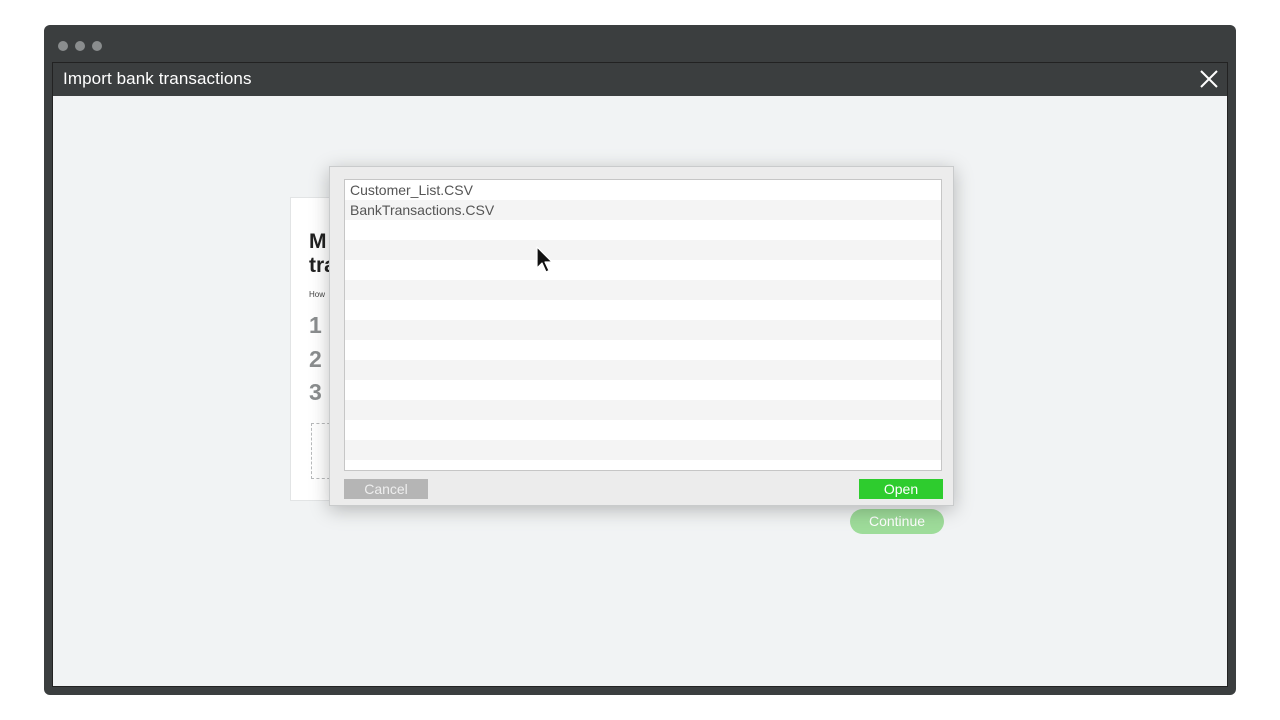  I want to click on file-item: BankTransactions.CSV, so click(643, 210).